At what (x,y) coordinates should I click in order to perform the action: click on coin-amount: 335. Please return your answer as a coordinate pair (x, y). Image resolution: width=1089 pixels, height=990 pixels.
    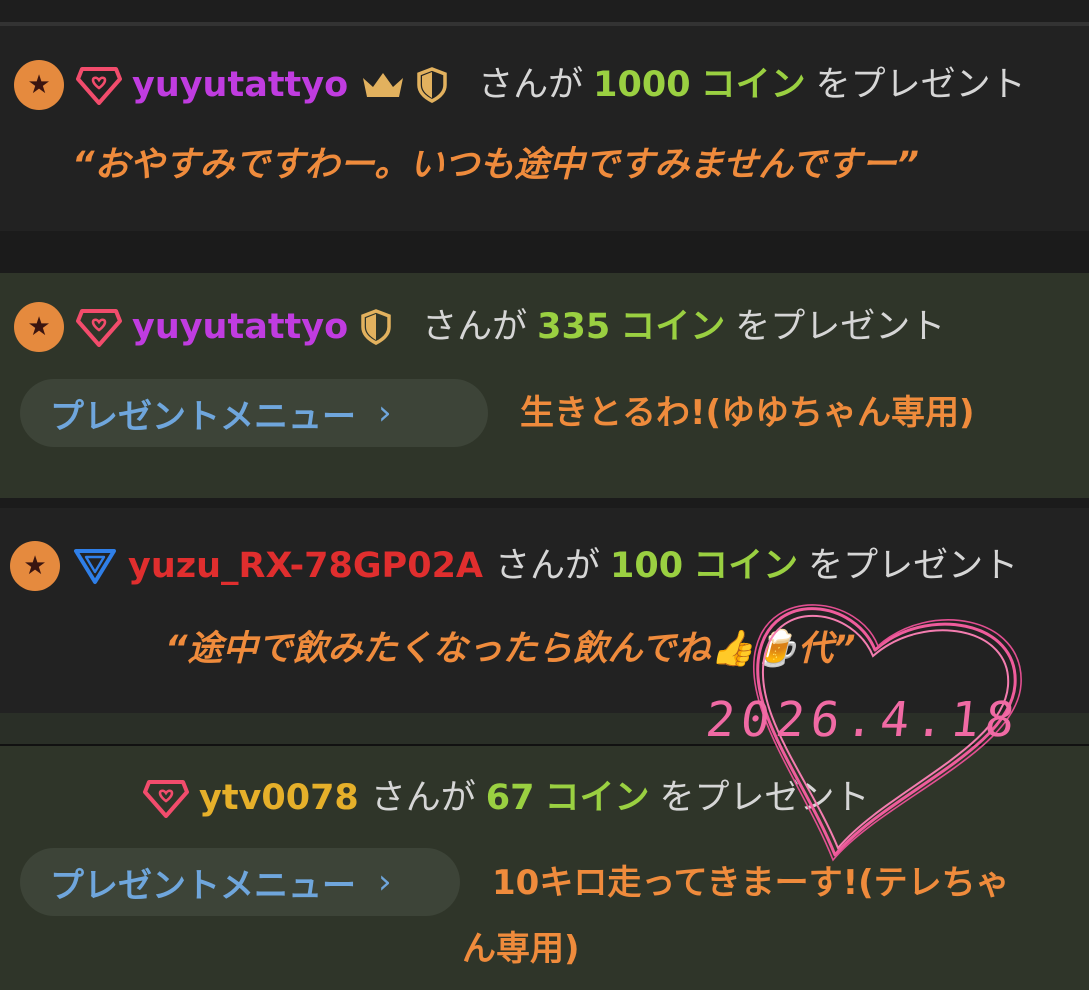
    Looking at the image, I should click on (574, 327).